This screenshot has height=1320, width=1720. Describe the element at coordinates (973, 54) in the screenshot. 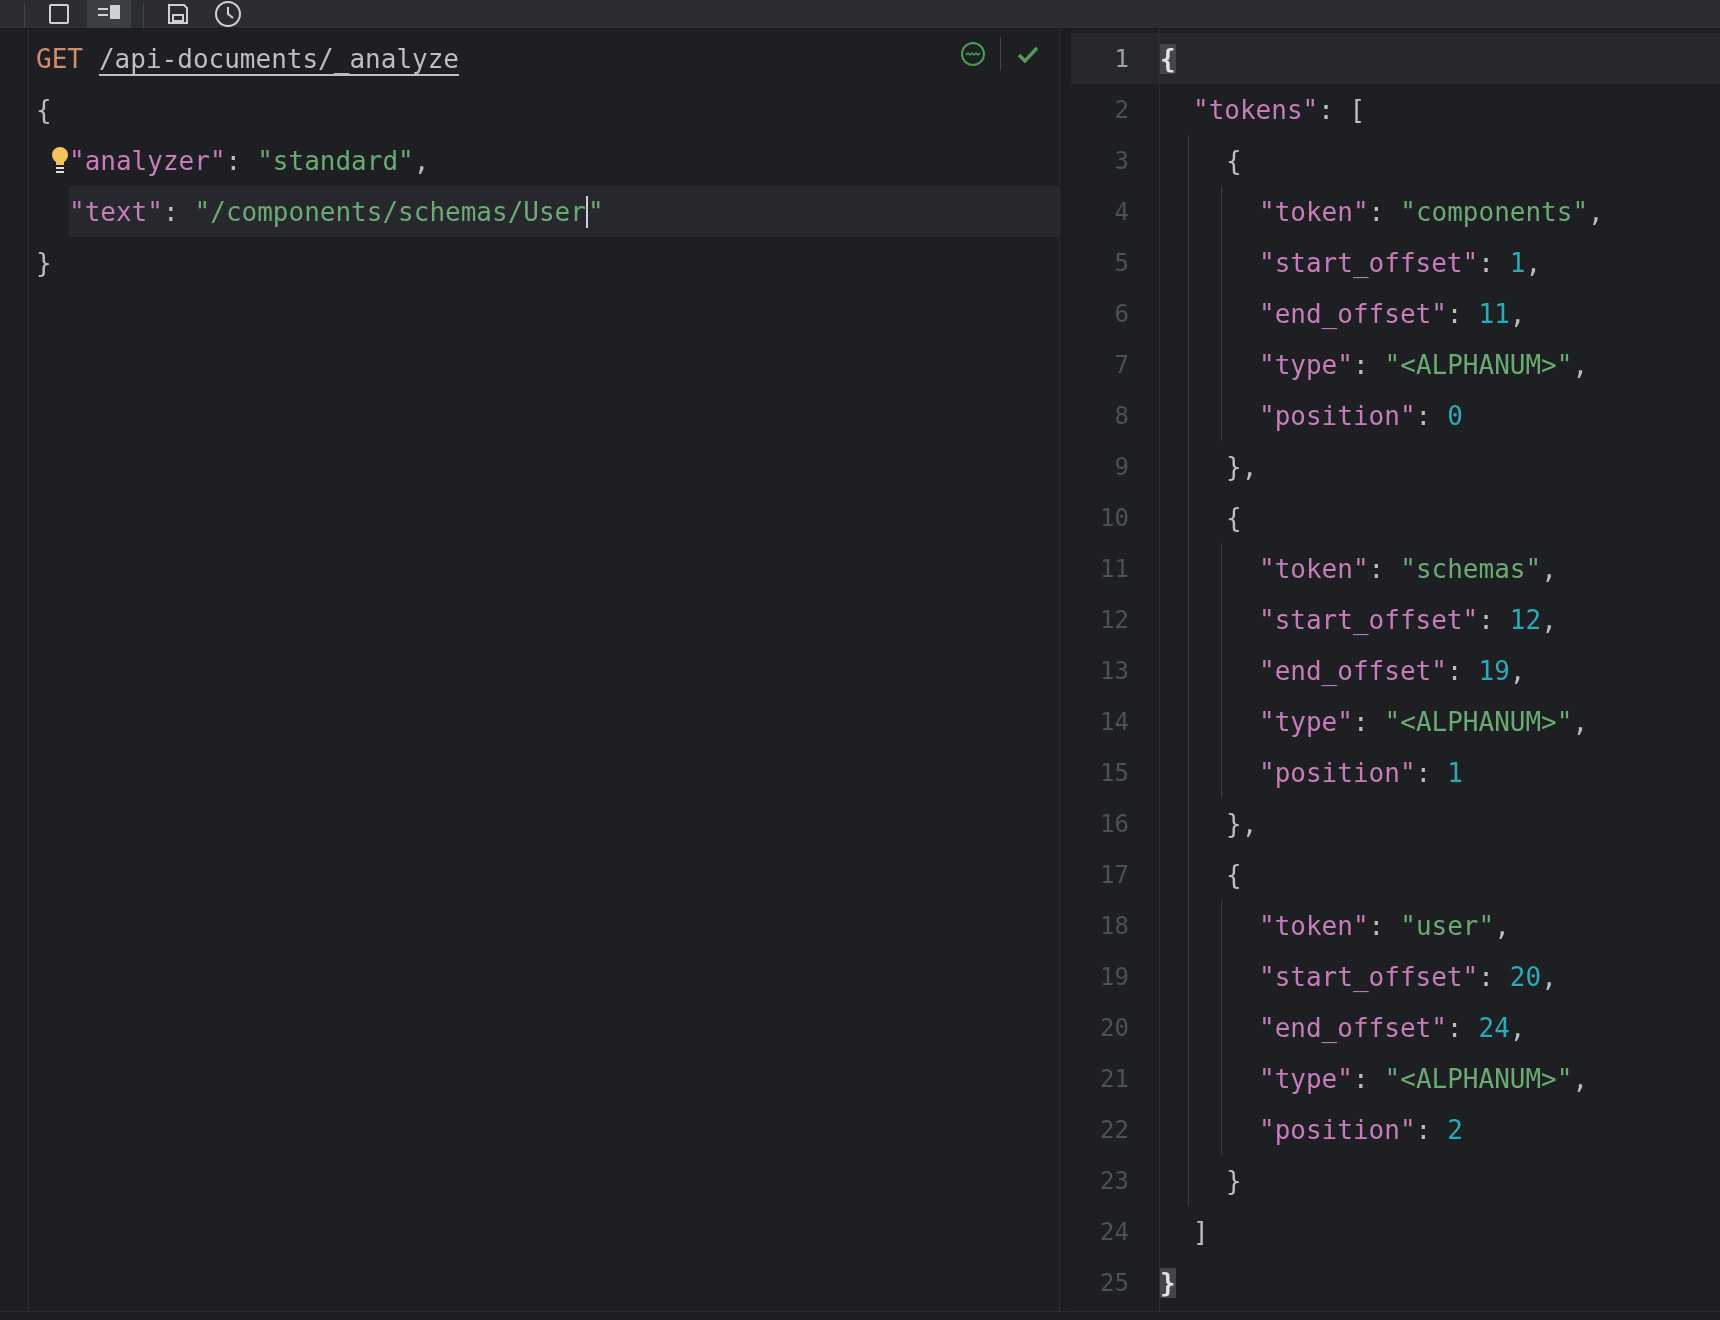

I see `wave-circle-icon` at that location.